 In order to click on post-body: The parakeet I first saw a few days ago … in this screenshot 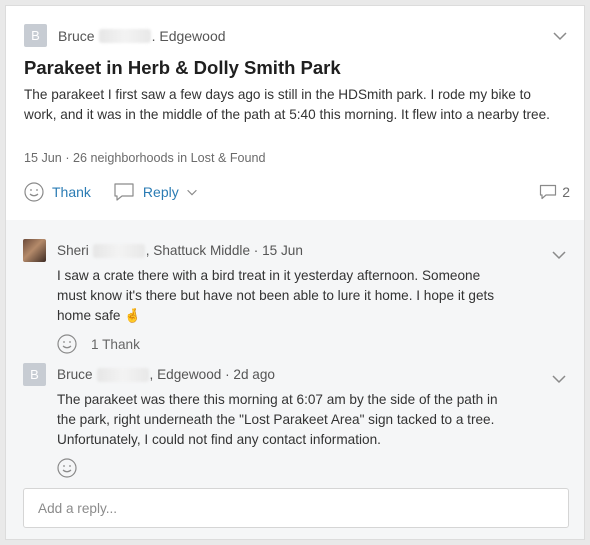, I will do `click(287, 104)`.